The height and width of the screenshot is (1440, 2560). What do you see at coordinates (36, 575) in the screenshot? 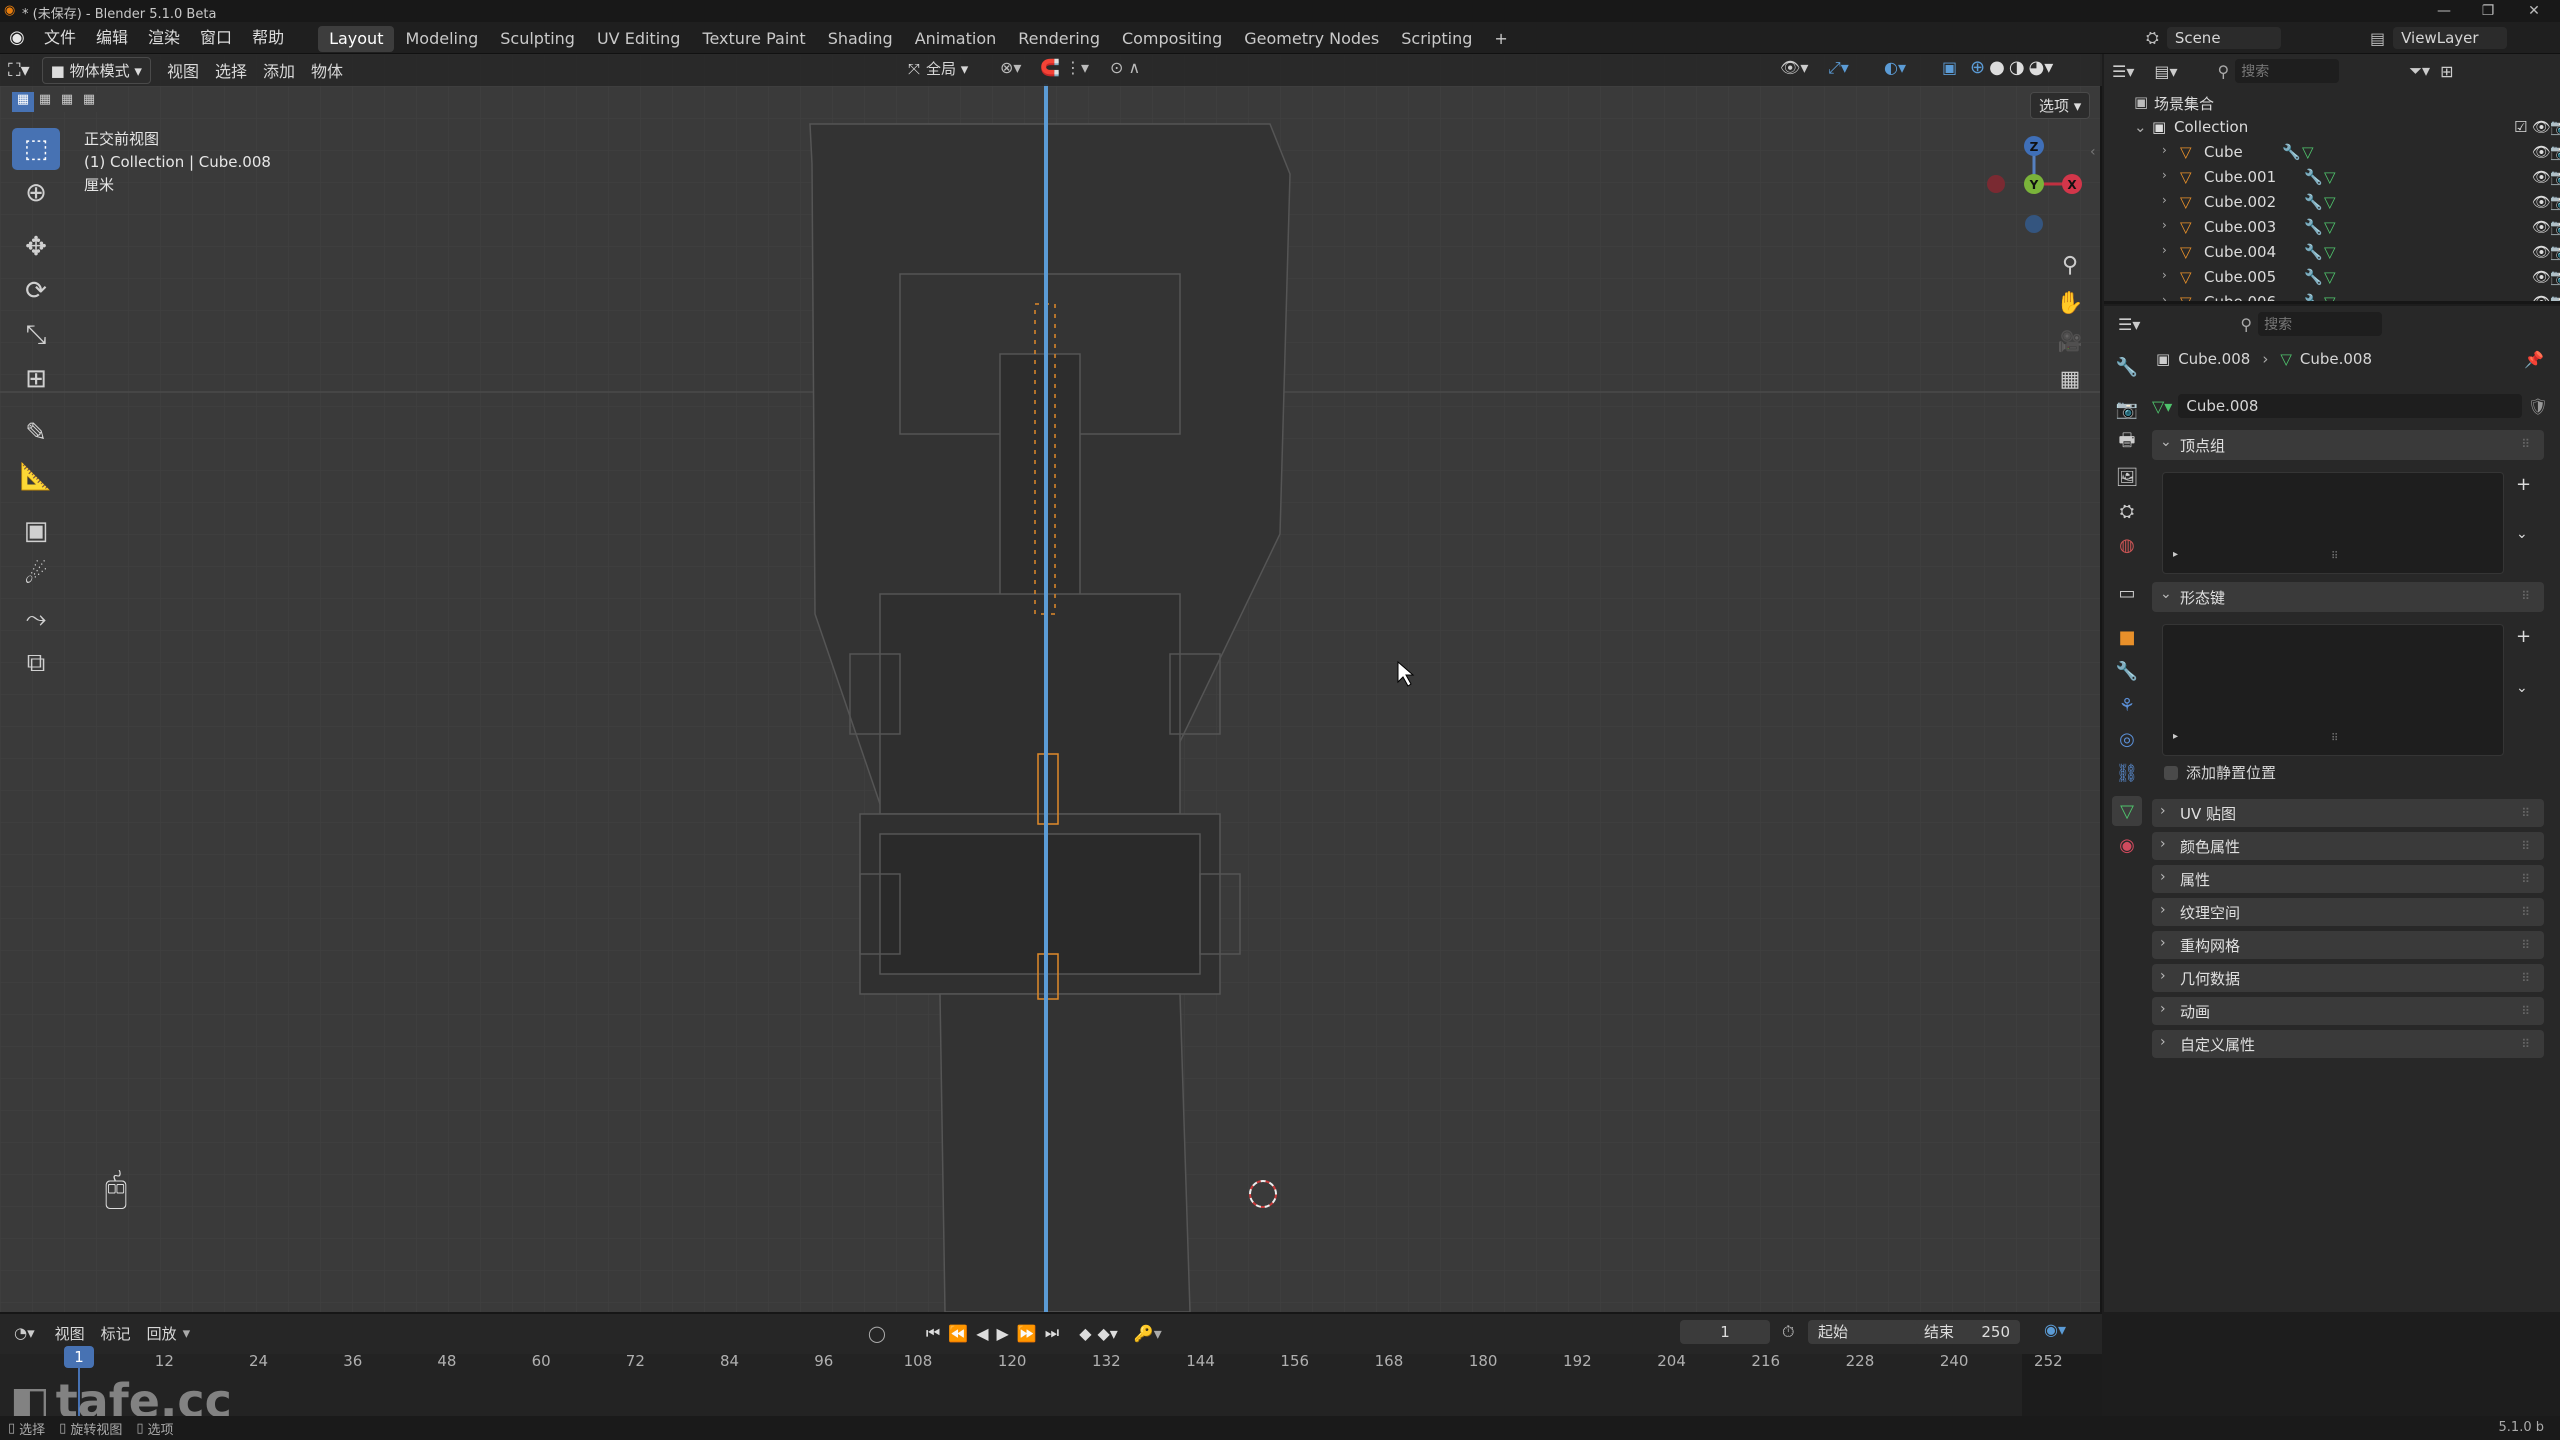
I see `smooth-tool: ☄` at bounding box center [36, 575].